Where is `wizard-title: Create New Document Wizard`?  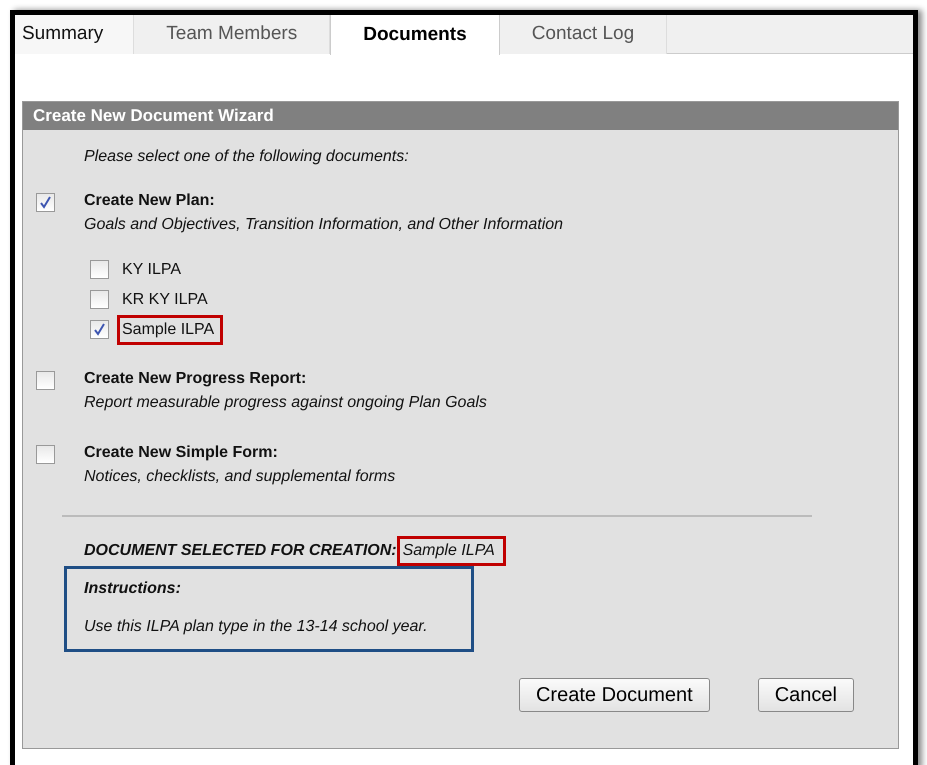 wizard-title: Create New Document Wizard is located at coordinates (460, 116).